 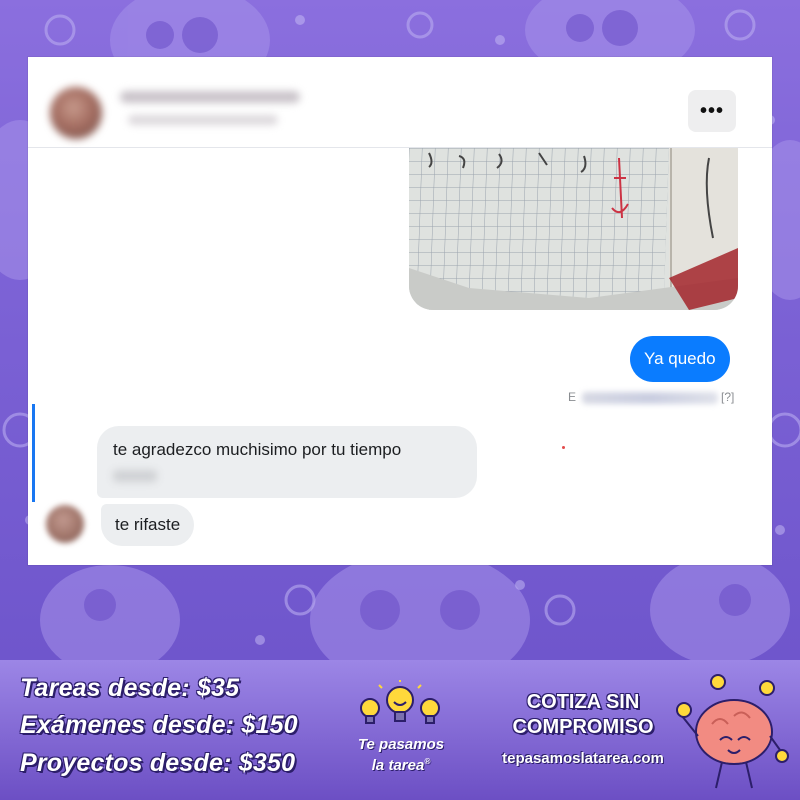 I want to click on photo-message, so click(x=573, y=229).